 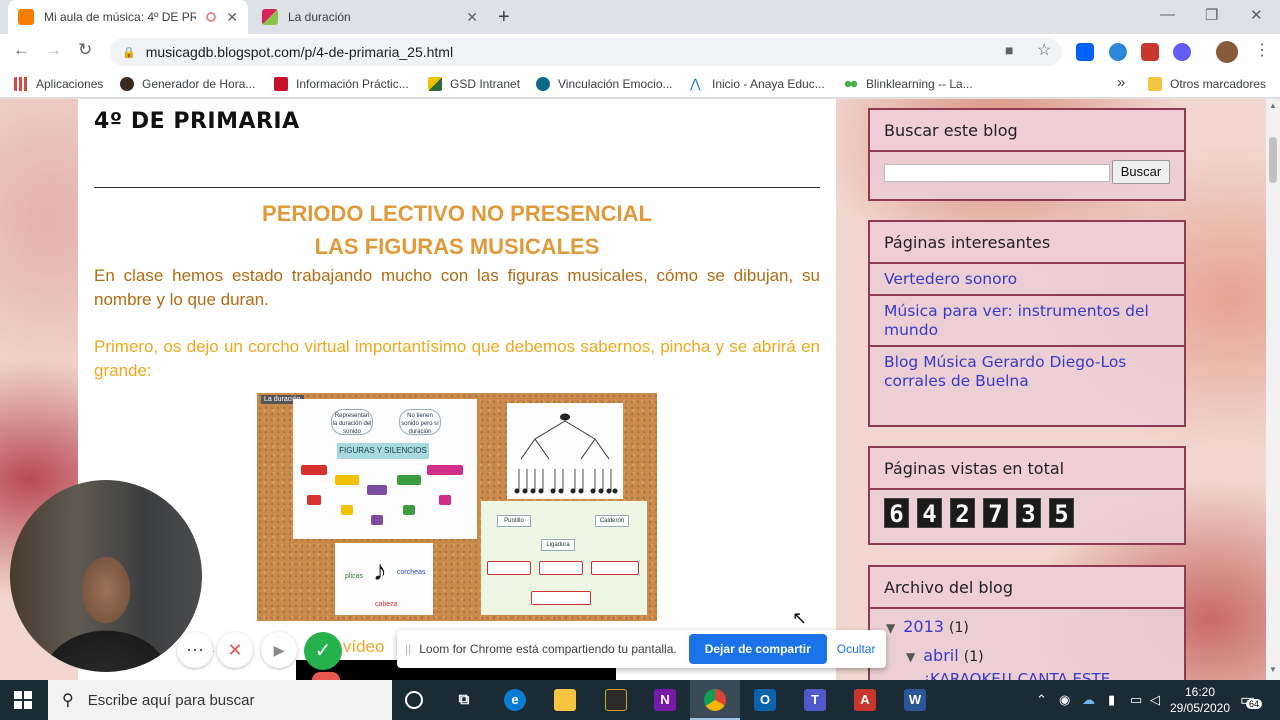 What do you see at coordinates (21, 84) in the screenshot?
I see `apps-grid-icon` at bounding box center [21, 84].